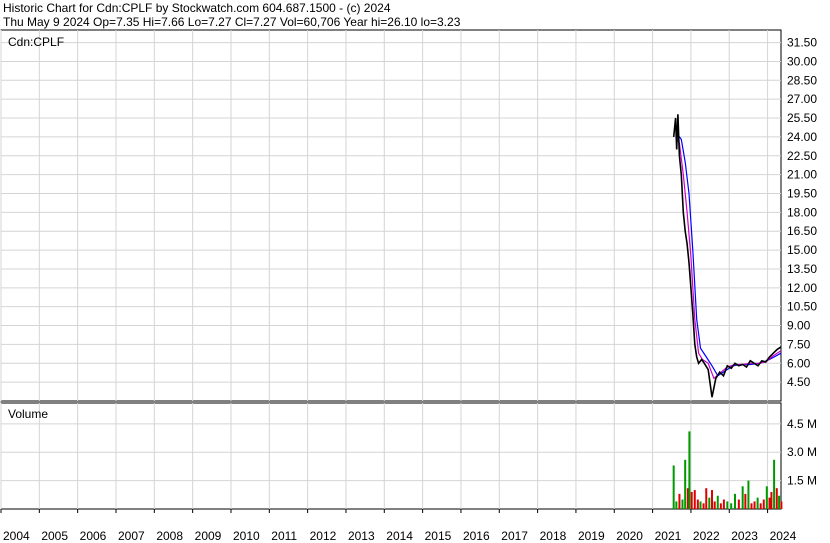  Describe the element at coordinates (802, 250) in the screenshot. I see `price-tick-label: 15.00` at that location.